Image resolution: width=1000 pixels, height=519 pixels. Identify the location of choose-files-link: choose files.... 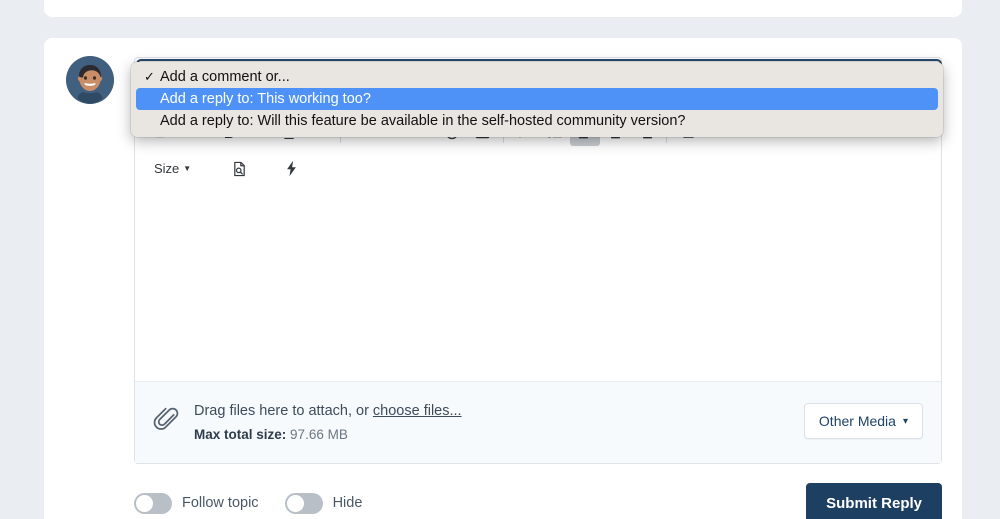
(417, 411).